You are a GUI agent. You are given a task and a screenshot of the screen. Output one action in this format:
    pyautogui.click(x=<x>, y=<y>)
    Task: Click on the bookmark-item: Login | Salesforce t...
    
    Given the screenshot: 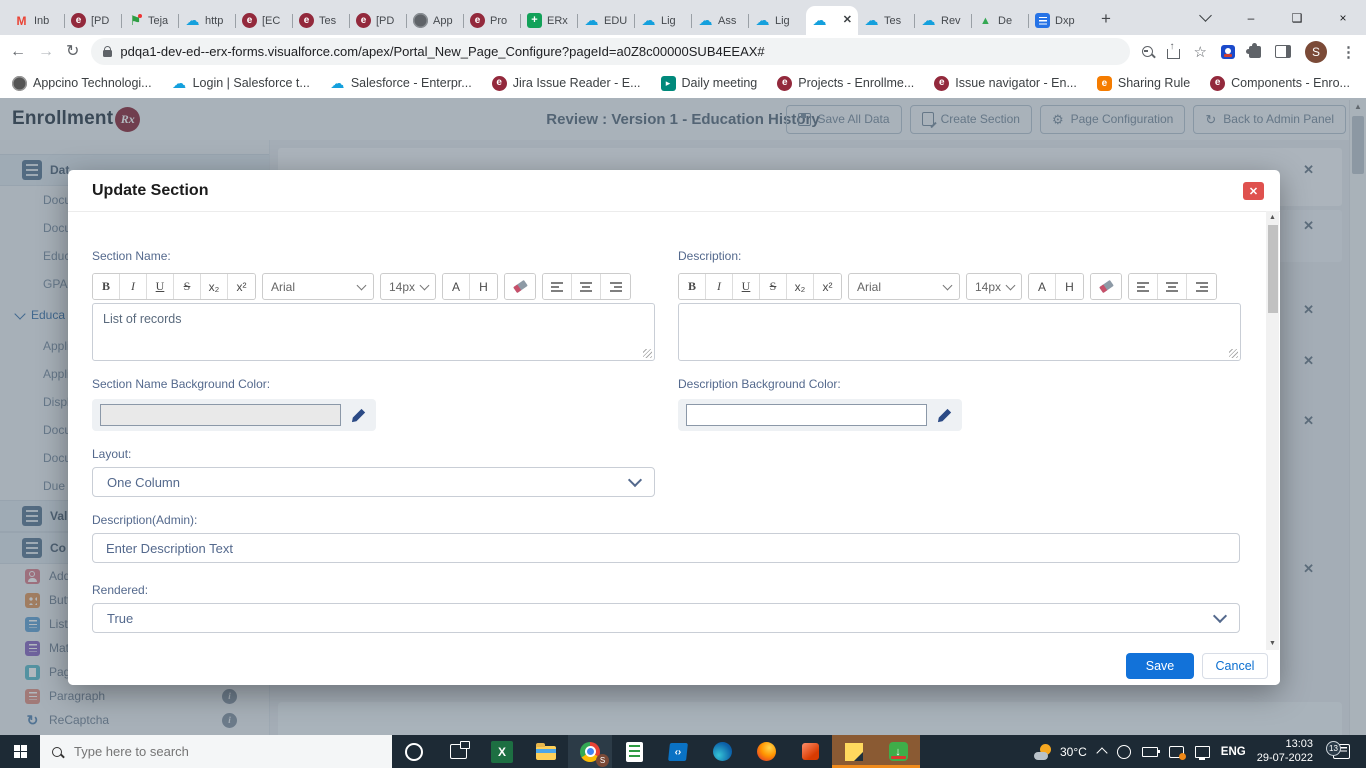 What is the action you would take?
    pyautogui.click(x=241, y=83)
    